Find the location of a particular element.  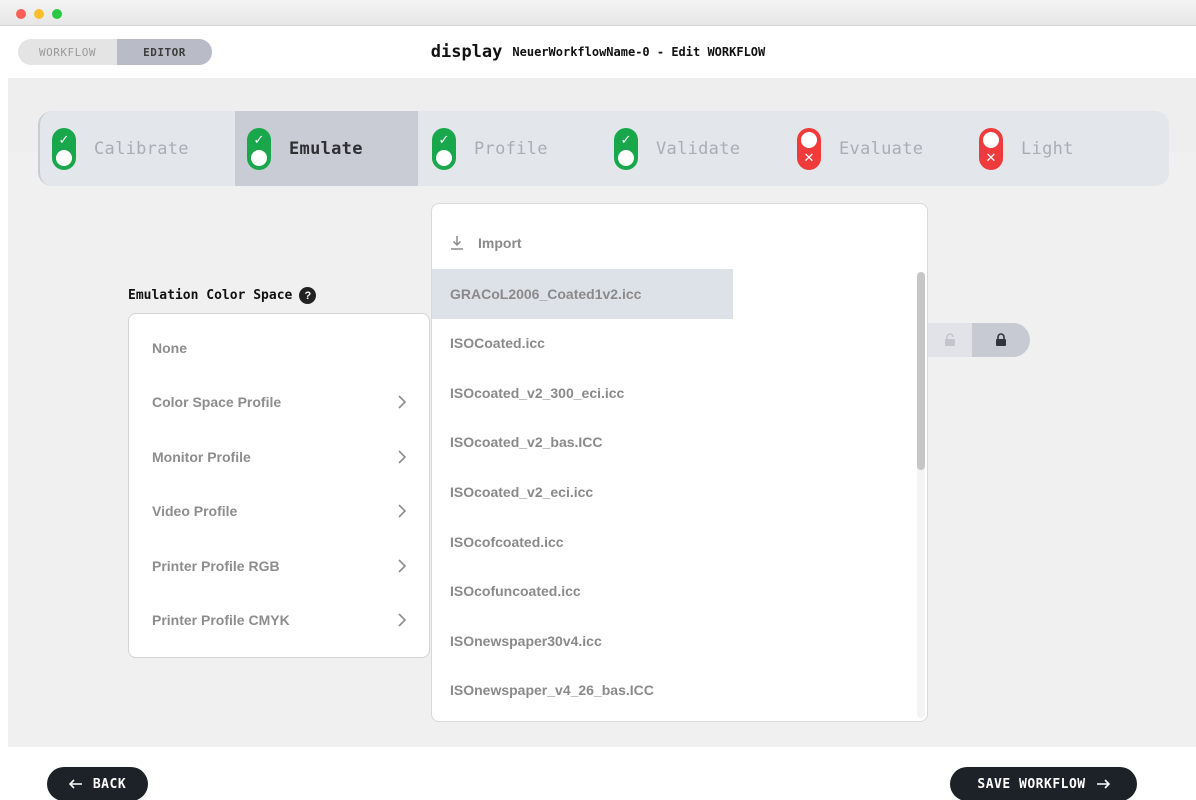

window-zoom-button is located at coordinates (57, 14).